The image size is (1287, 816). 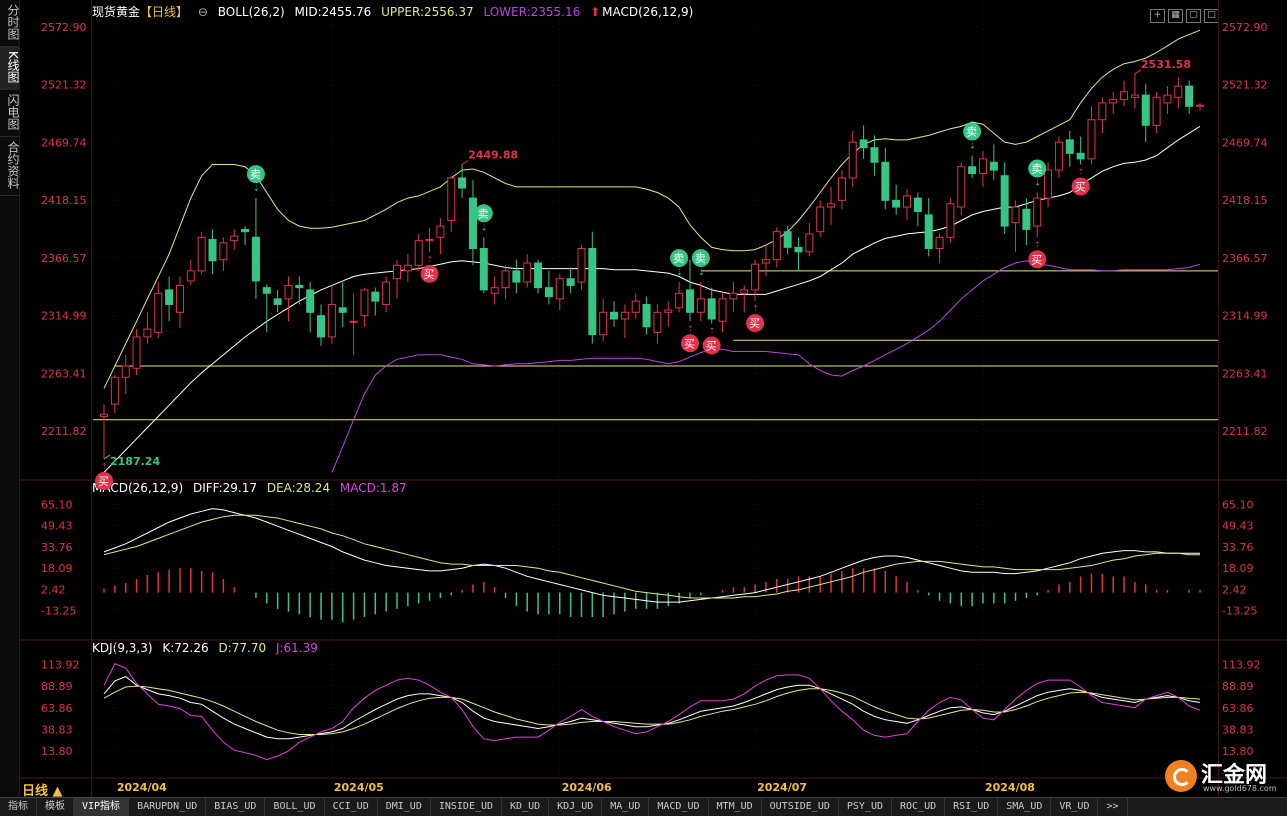 What do you see at coordinates (102, 807) in the screenshot?
I see `bottom-tab-vip-: VIP指标` at bounding box center [102, 807].